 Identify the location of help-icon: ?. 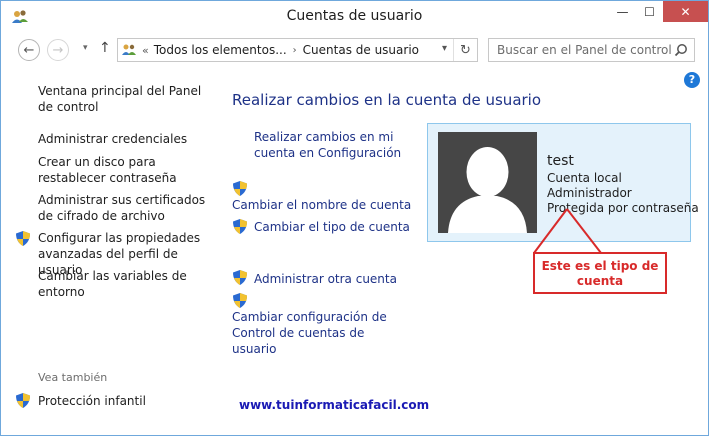
(692, 80).